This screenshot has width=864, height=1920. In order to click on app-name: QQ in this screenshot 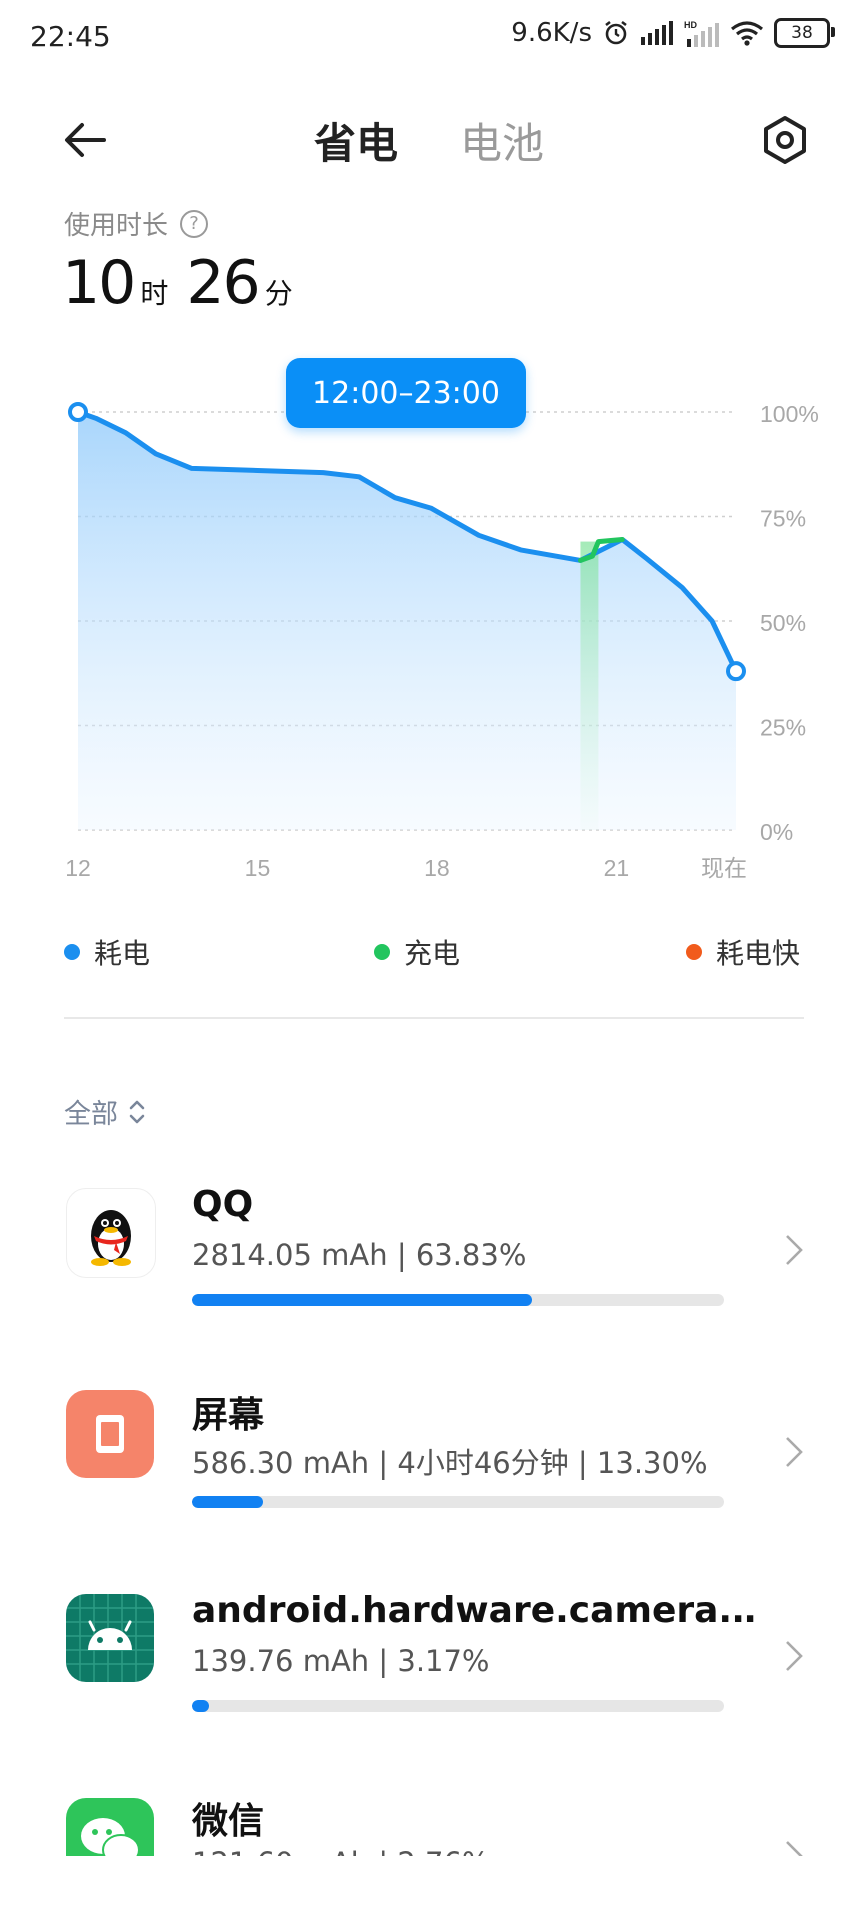, I will do `click(223, 1204)`.